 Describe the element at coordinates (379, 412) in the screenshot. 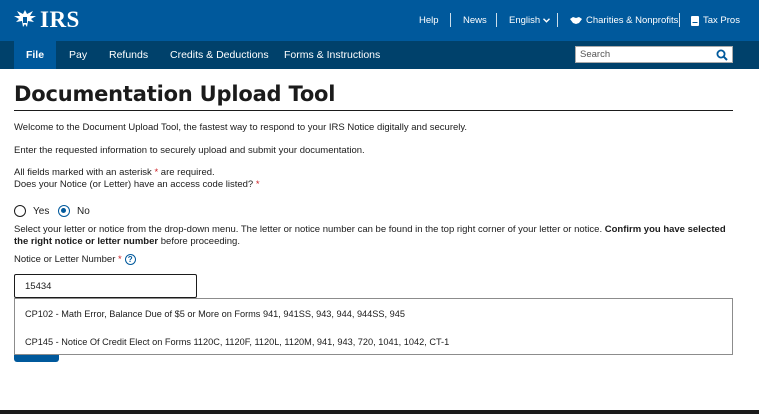

I see `footer-edge` at that location.